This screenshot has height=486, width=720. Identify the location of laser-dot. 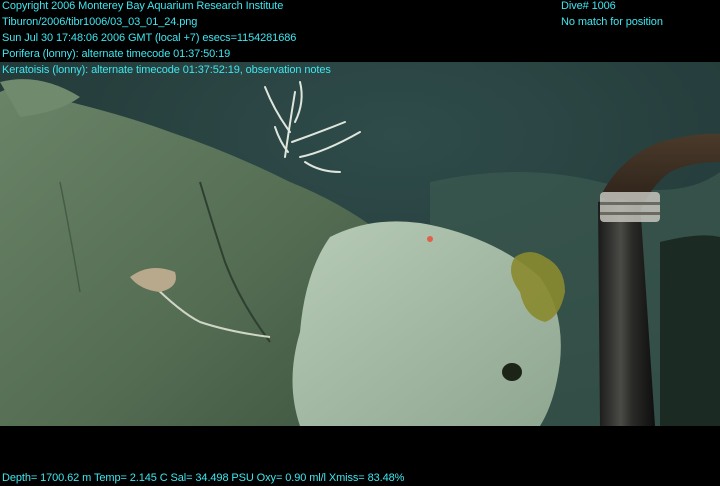
(430, 239).